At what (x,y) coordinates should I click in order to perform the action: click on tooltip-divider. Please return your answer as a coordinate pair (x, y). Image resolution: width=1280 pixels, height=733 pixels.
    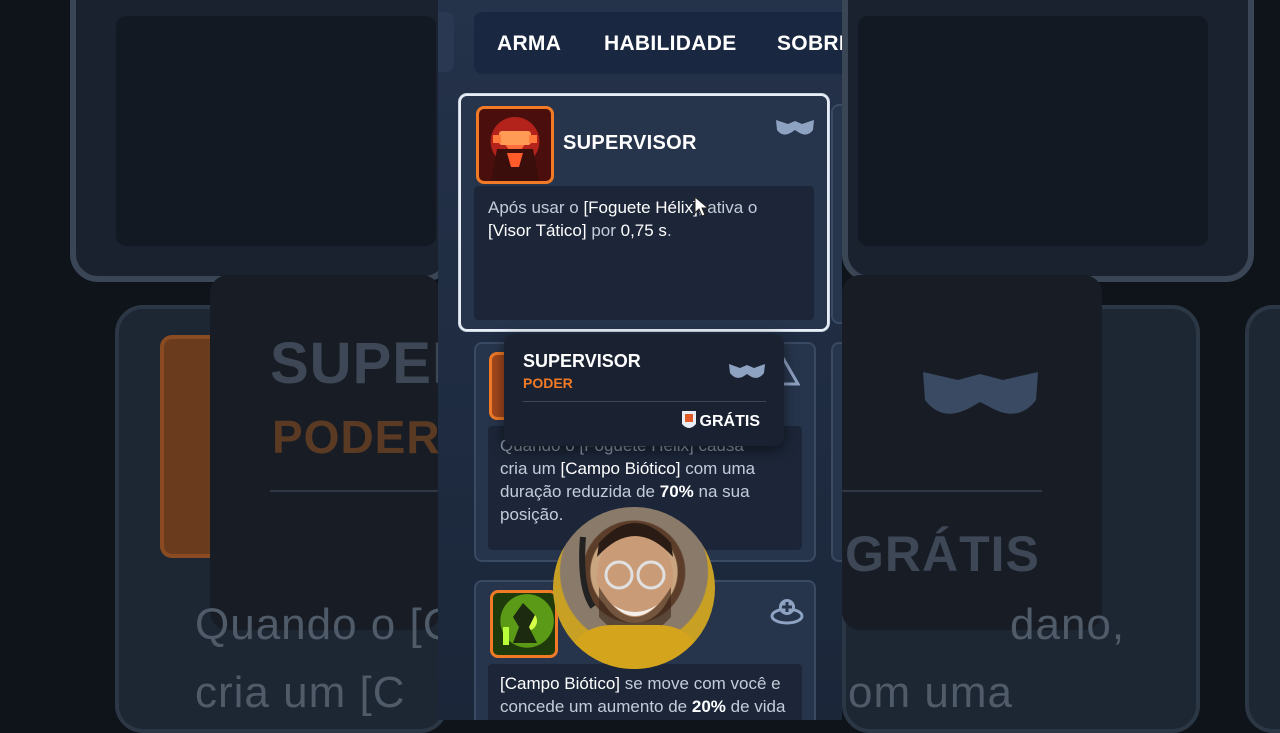
    Looking at the image, I should click on (644, 401).